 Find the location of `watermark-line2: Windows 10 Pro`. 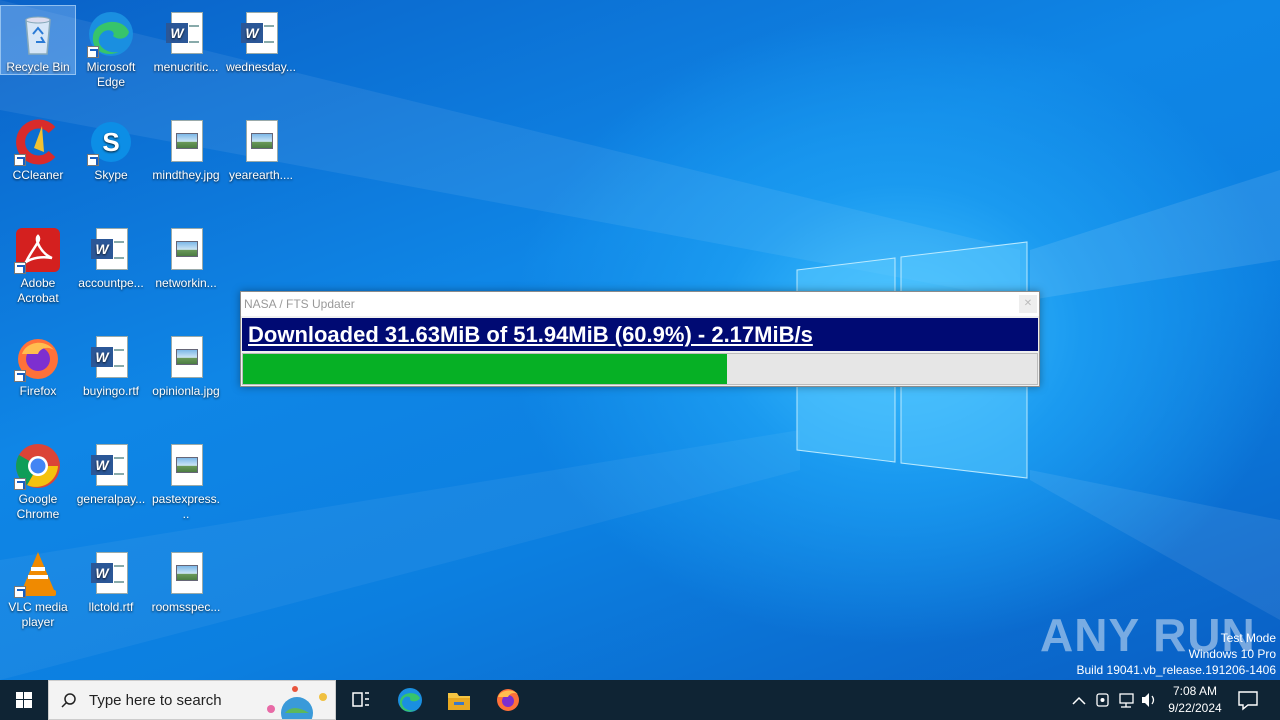

watermark-line2: Windows 10 Pro is located at coordinates (1232, 654).